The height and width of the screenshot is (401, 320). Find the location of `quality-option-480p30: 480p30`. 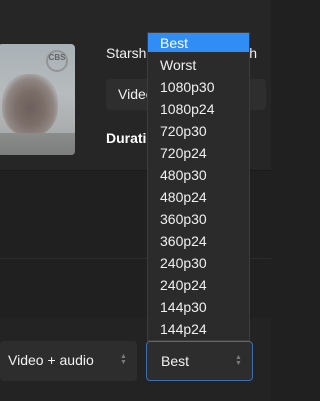

quality-option-480p30: 480p30 is located at coordinates (198, 174).